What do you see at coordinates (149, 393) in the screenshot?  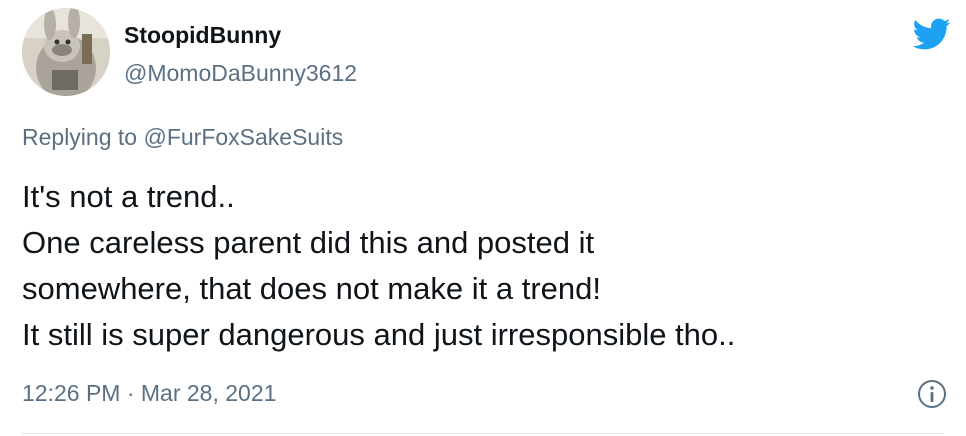 I see `tweet-timestamp: 12:26 PM · Mar 28, 2021` at bounding box center [149, 393].